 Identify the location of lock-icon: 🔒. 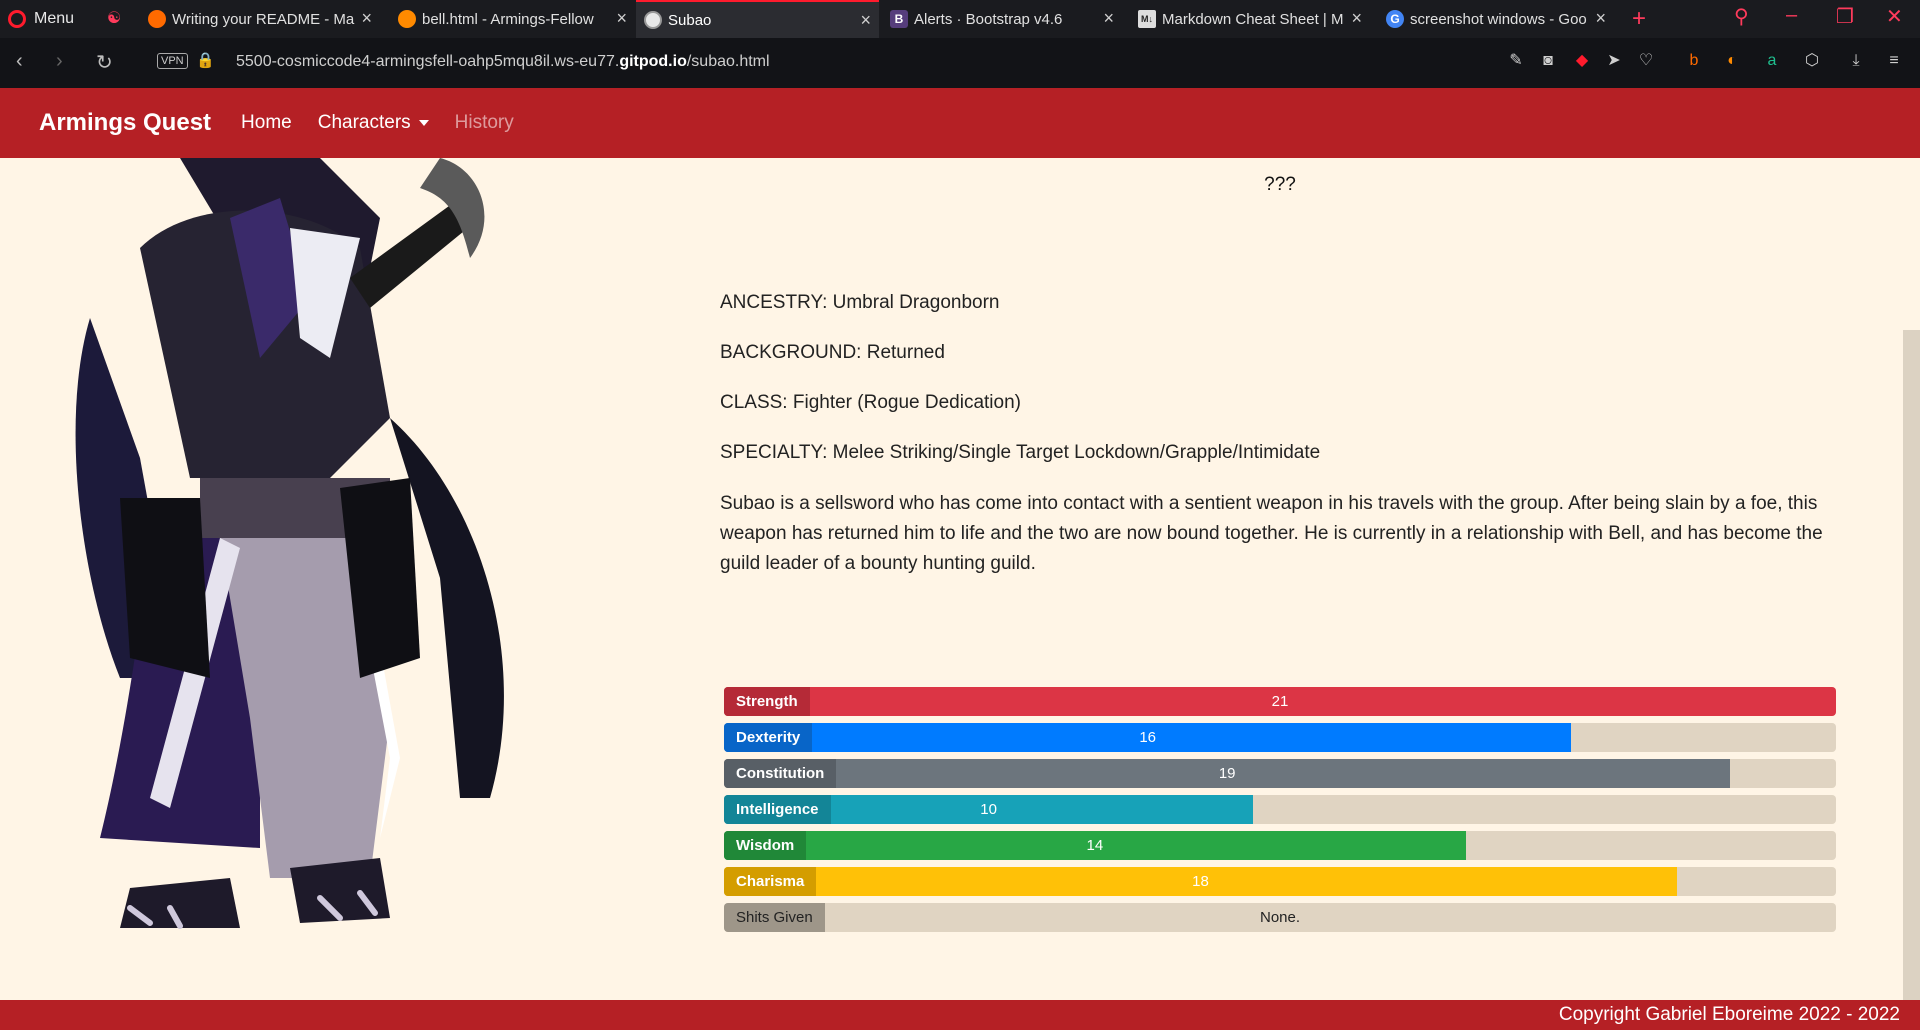
(205, 60).